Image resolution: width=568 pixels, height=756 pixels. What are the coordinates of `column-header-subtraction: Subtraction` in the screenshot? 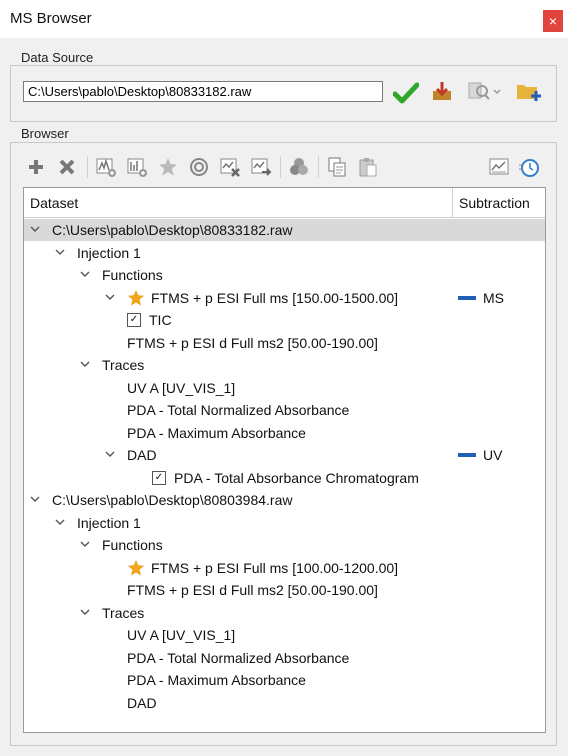 It's located at (499, 203).